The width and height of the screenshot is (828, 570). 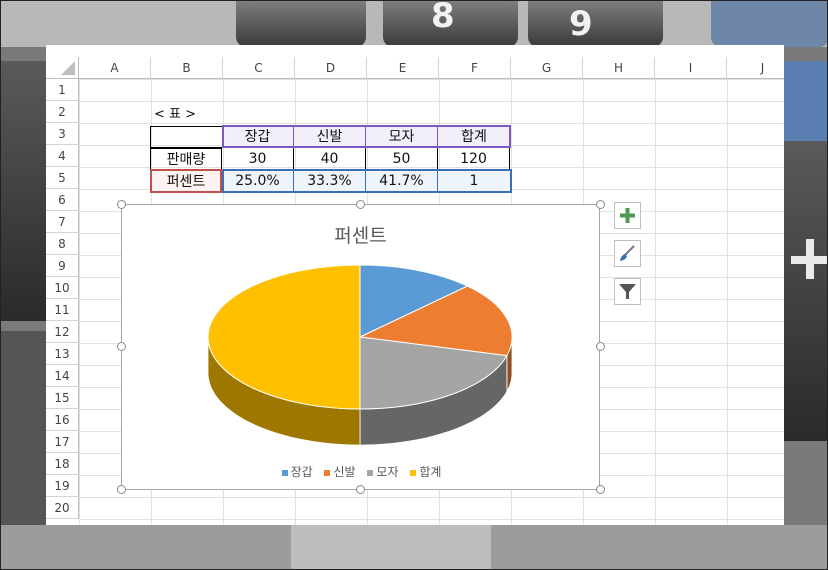 I want to click on percent-cell-hat: 41.7%, so click(x=402, y=181).